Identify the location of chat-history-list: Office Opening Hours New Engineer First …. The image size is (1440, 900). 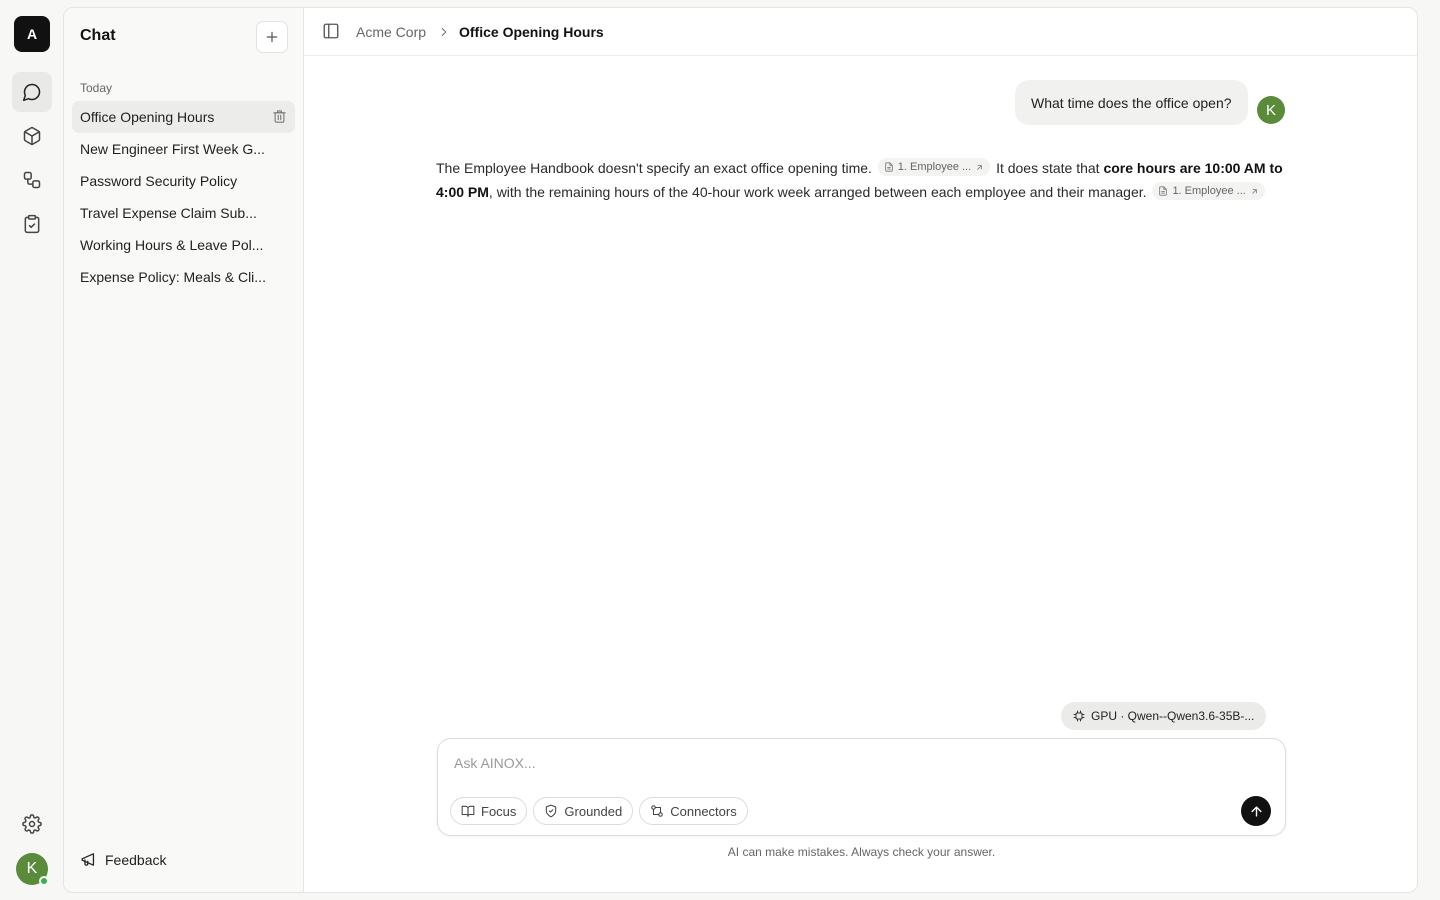
(183, 197).